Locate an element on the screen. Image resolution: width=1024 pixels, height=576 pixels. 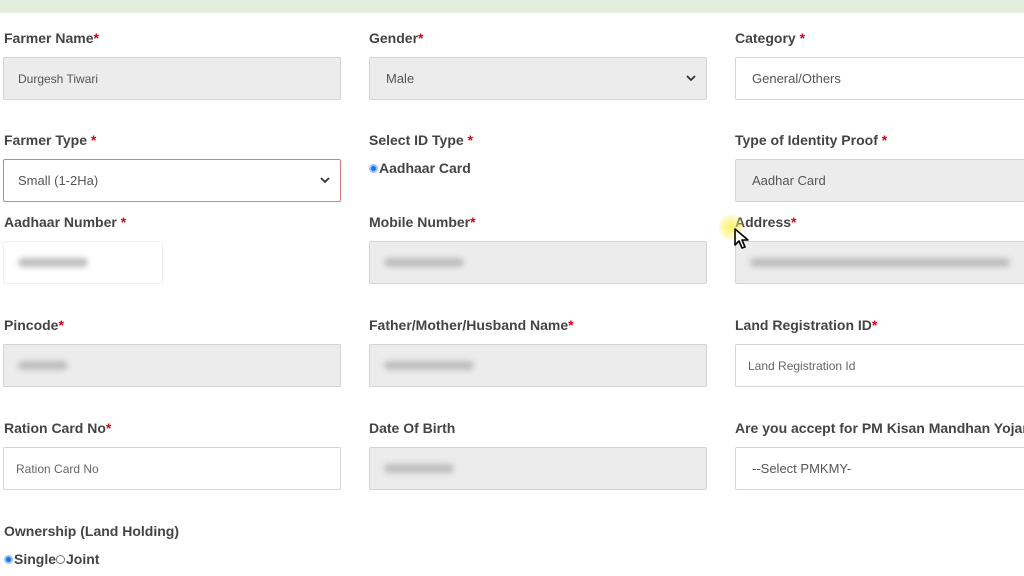
land-registration-label: Land Registration ID* is located at coordinates (806, 325).